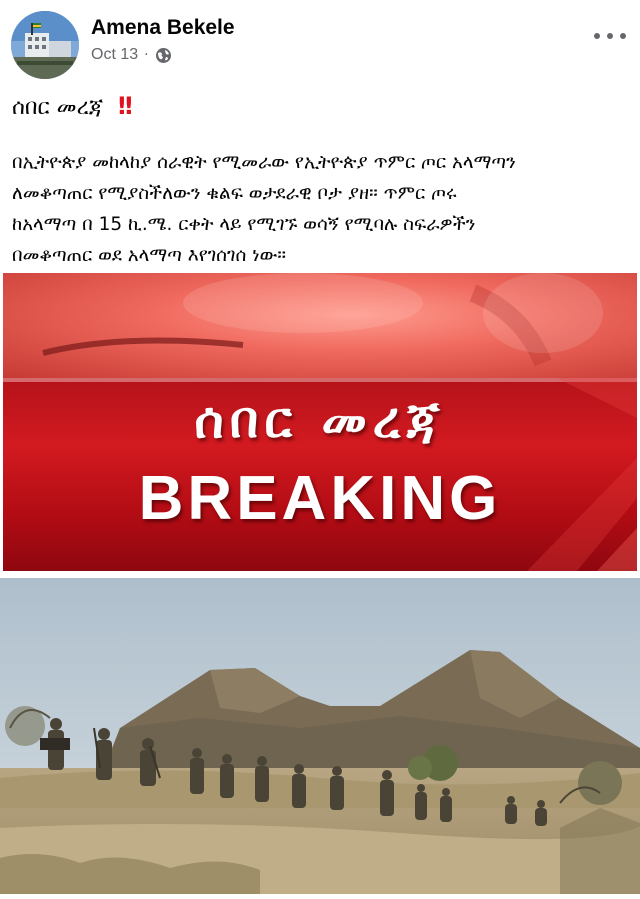  I want to click on headline-text: ሰበር መረጃ, so click(58, 107).